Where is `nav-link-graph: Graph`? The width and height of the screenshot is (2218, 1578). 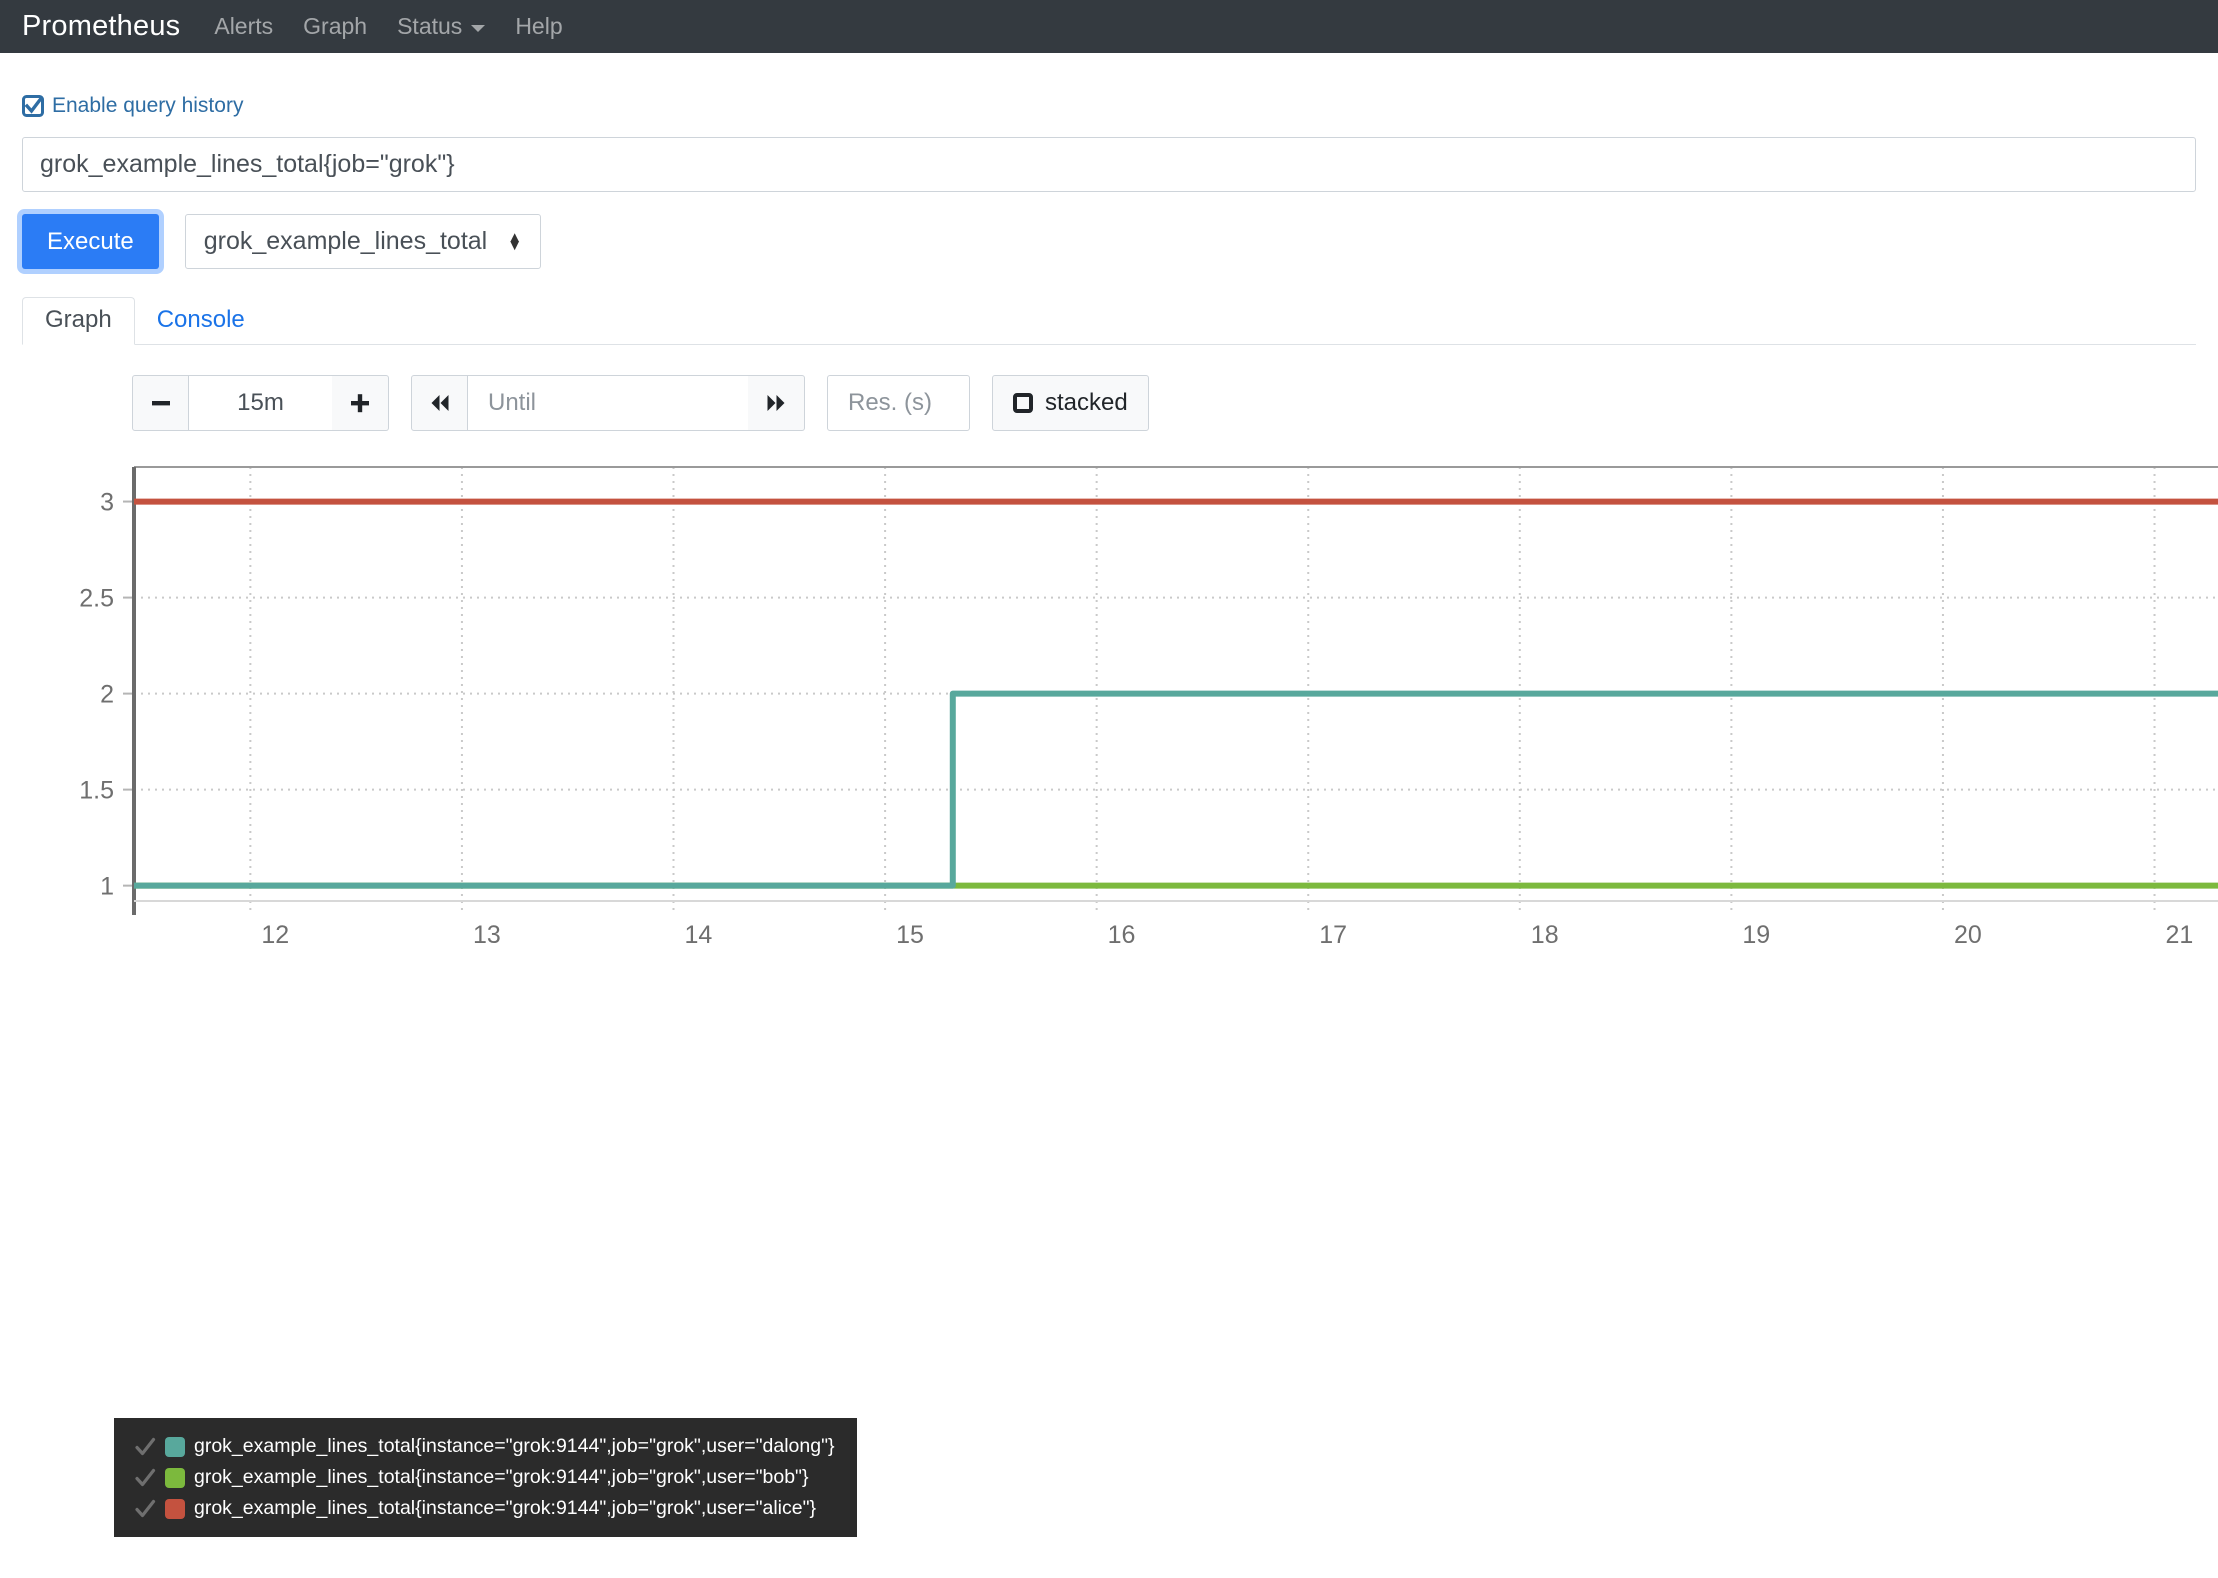
nav-link-graph: Graph is located at coordinates (335, 26).